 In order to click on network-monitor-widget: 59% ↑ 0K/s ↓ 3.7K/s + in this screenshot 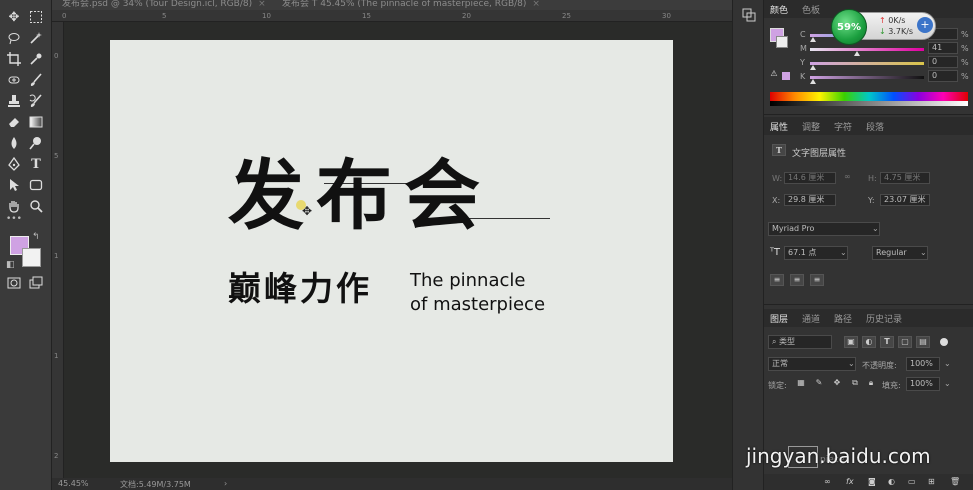, I will do `click(883, 27)`.